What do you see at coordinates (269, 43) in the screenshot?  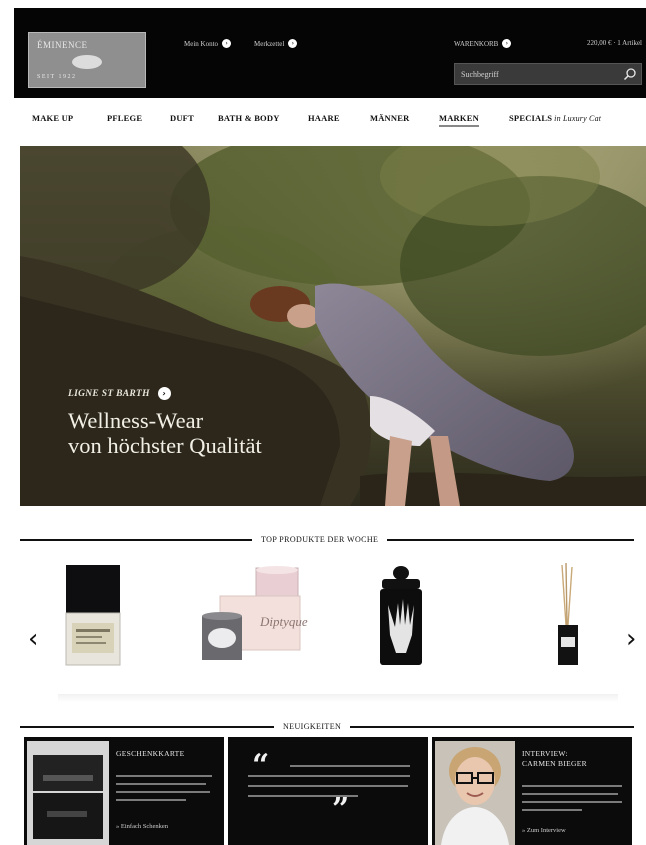 I see `wishlist-link-label: Merkzettel` at bounding box center [269, 43].